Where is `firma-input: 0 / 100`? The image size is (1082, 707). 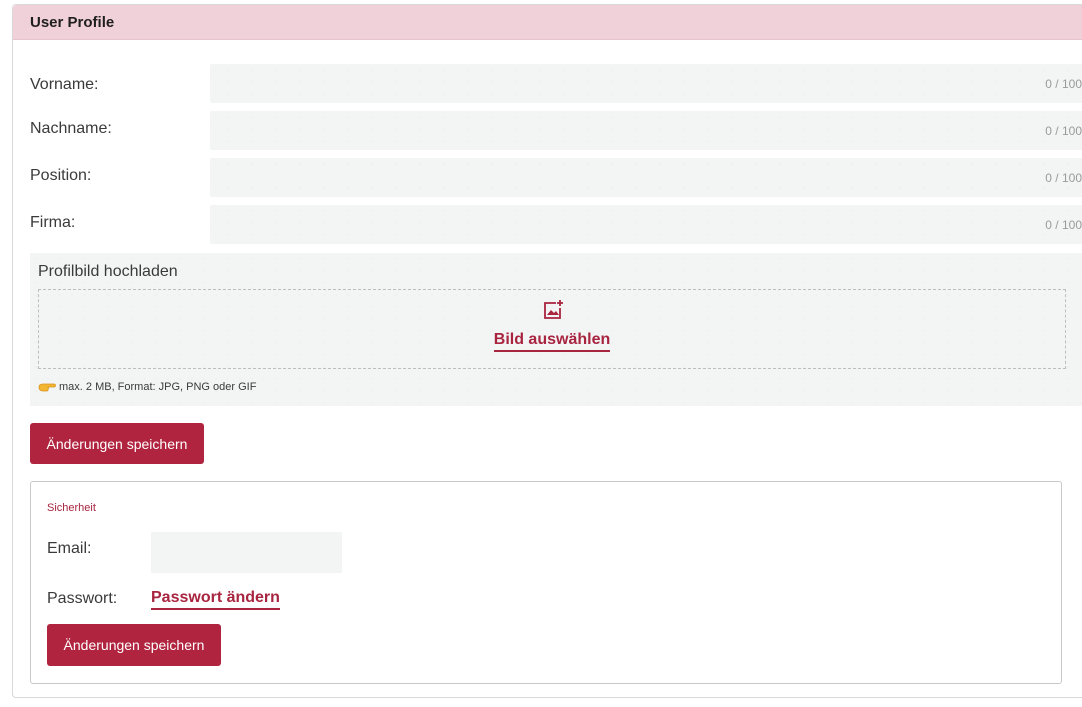 firma-input: 0 / 100 is located at coordinates (646, 224).